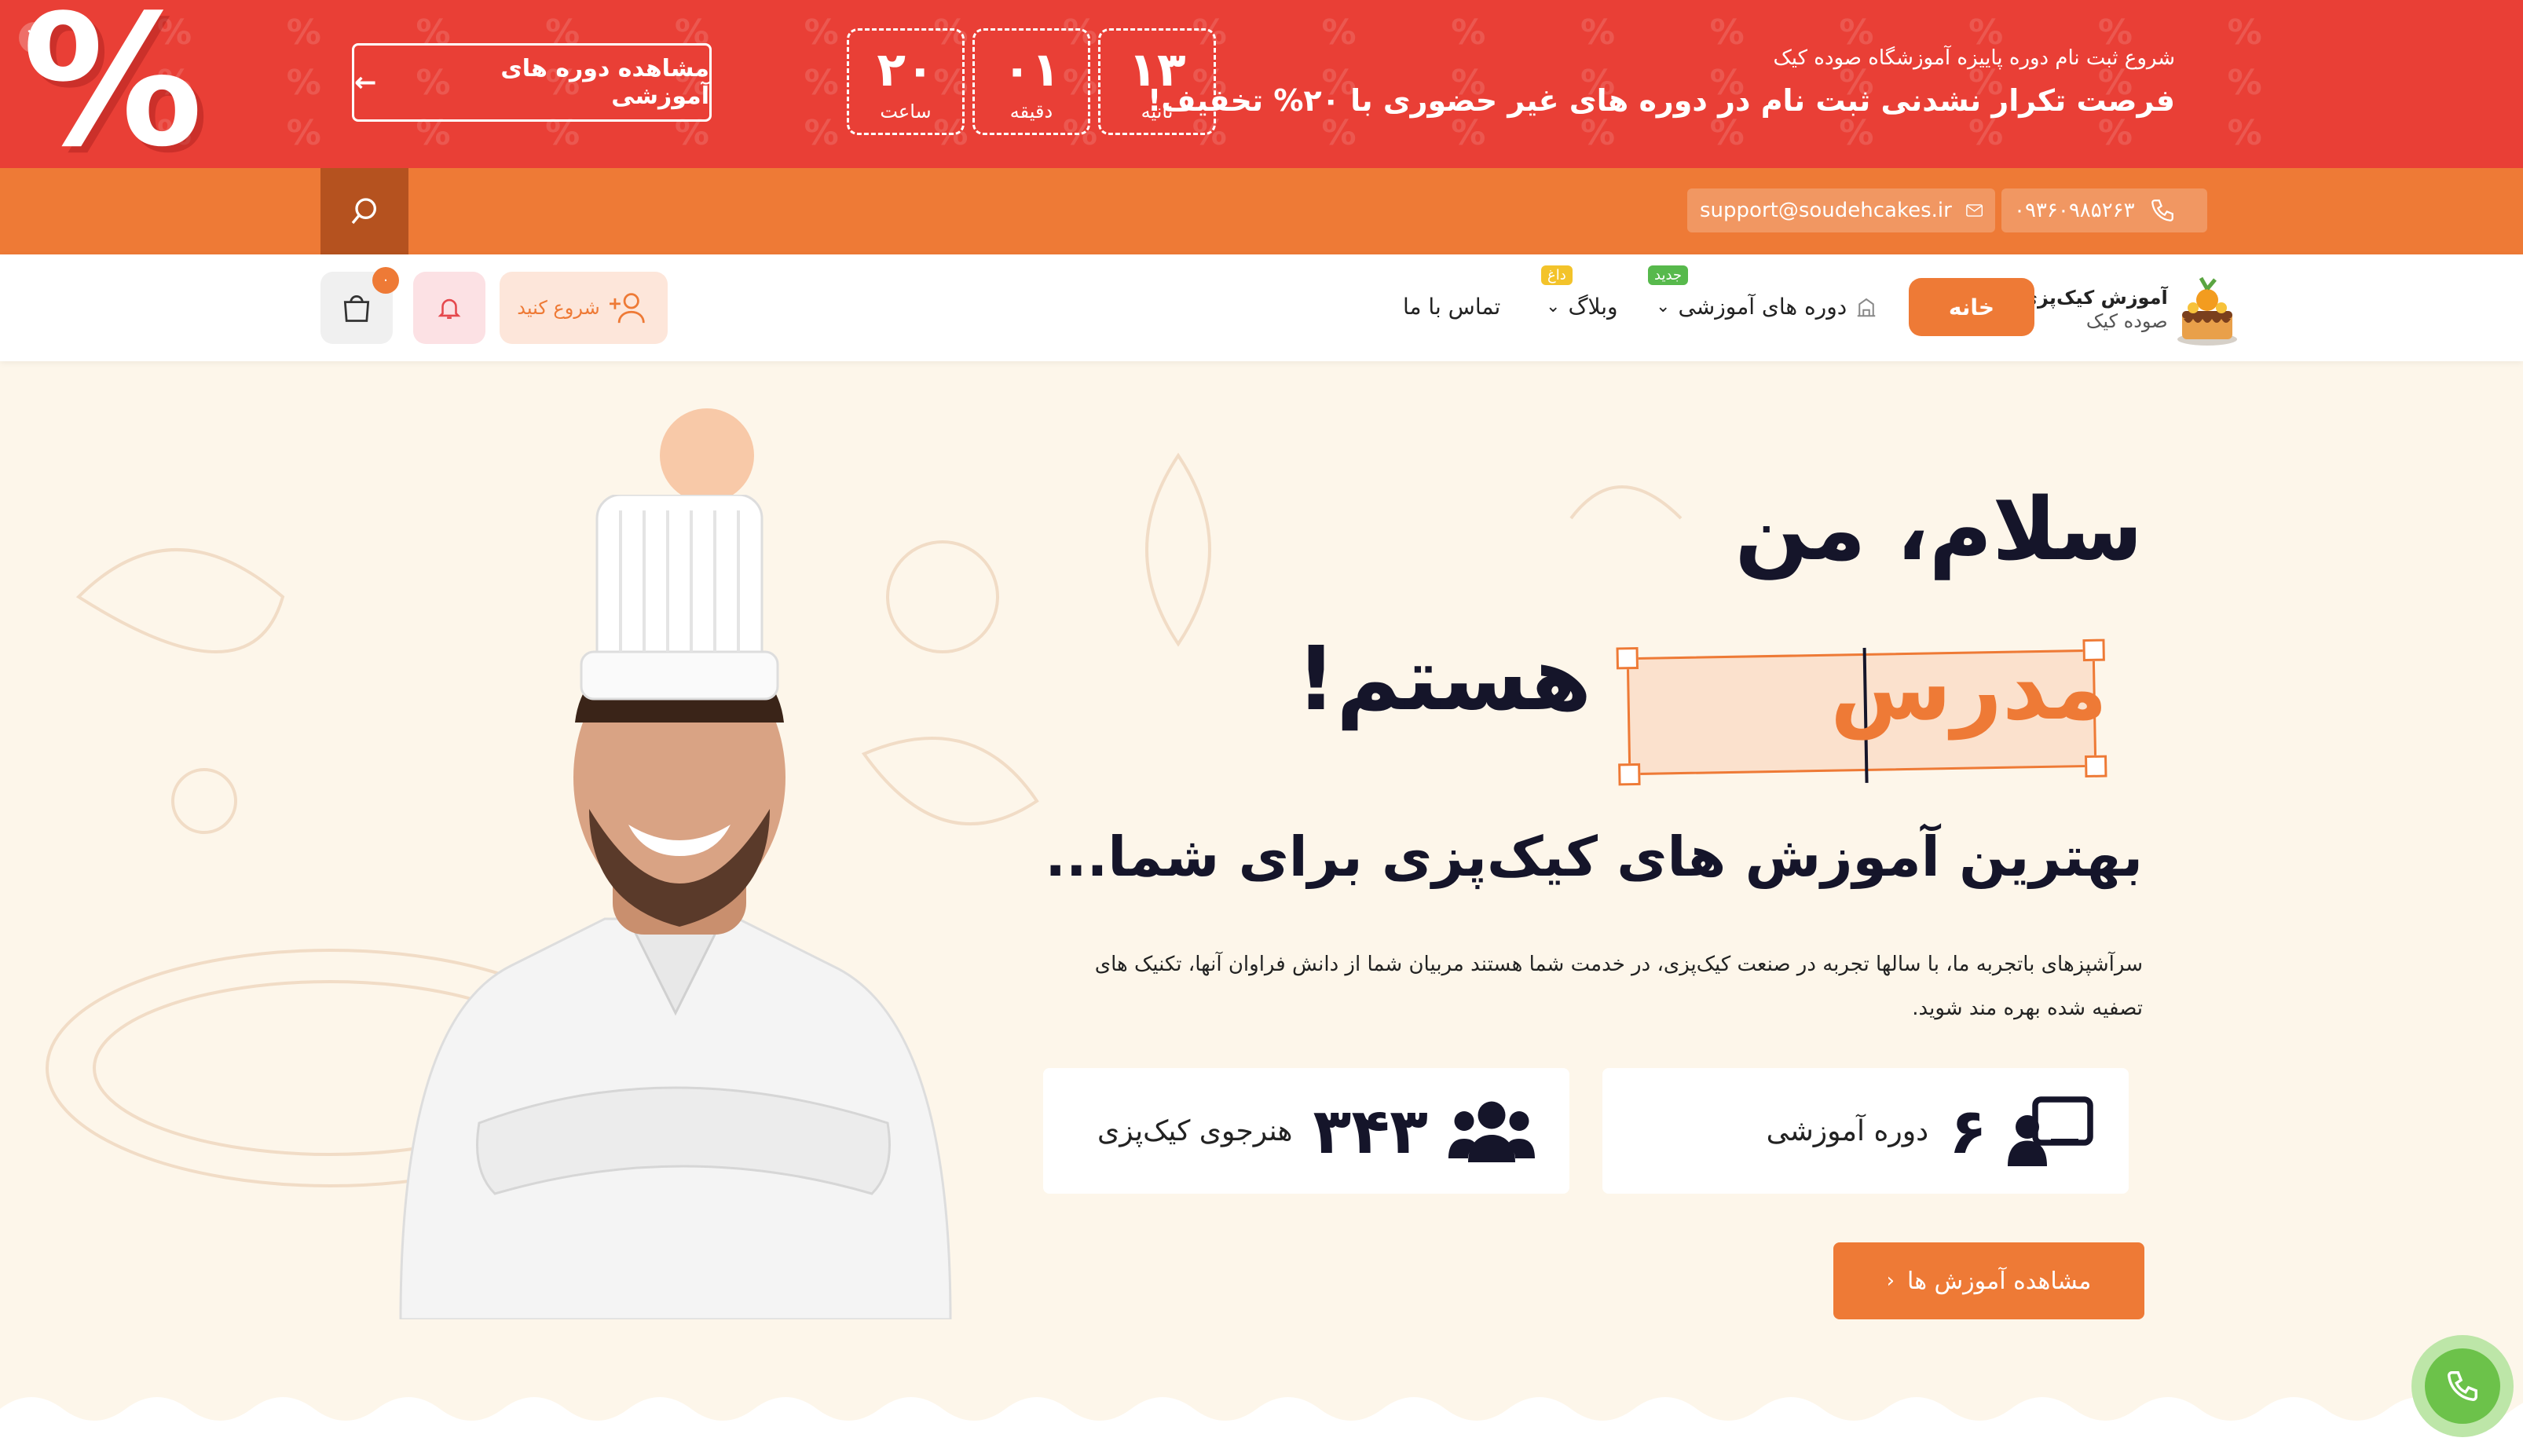  I want to click on view-tutorials-button: مشاهده آموزش ها ‹, so click(1988, 1280).